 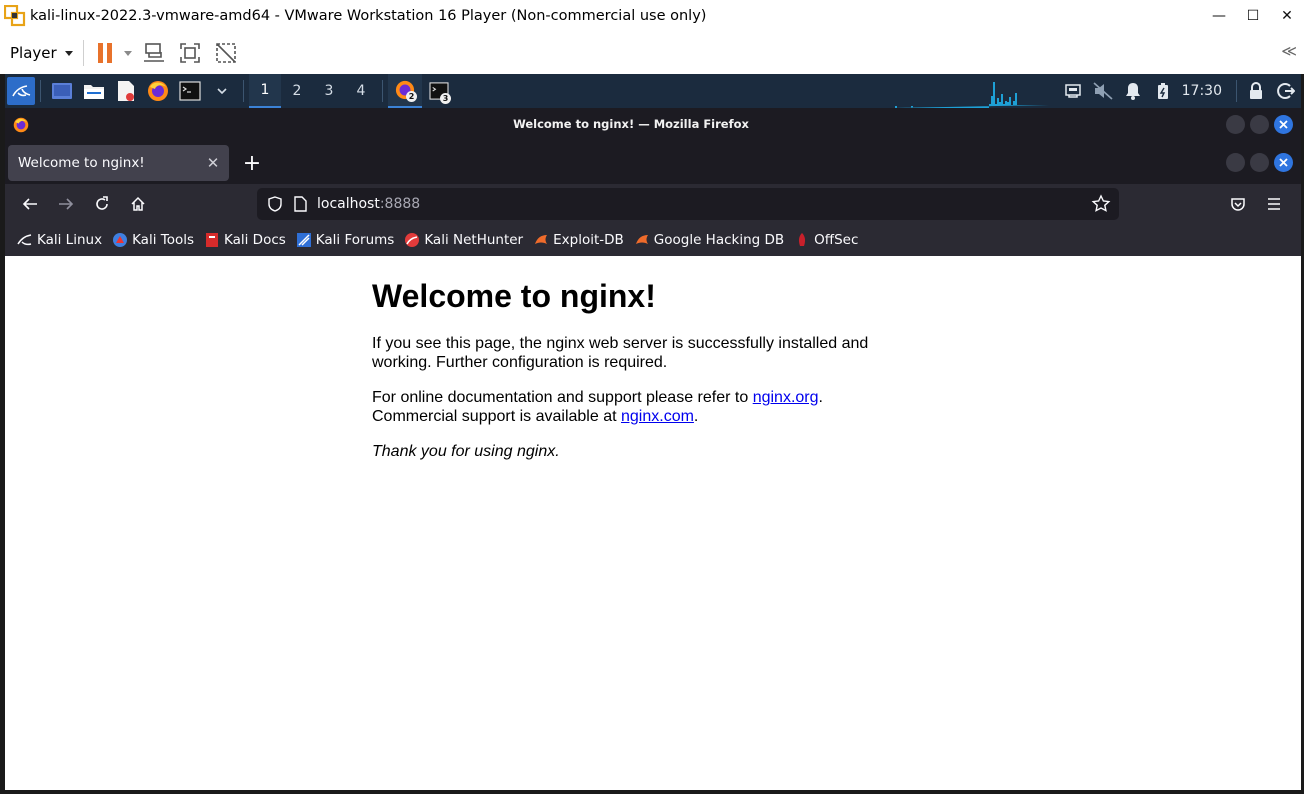 What do you see at coordinates (300, 204) in the screenshot?
I see `page-info-icon` at bounding box center [300, 204].